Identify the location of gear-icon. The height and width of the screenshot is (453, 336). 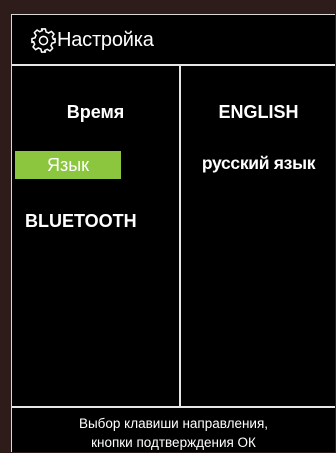
(43, 40).